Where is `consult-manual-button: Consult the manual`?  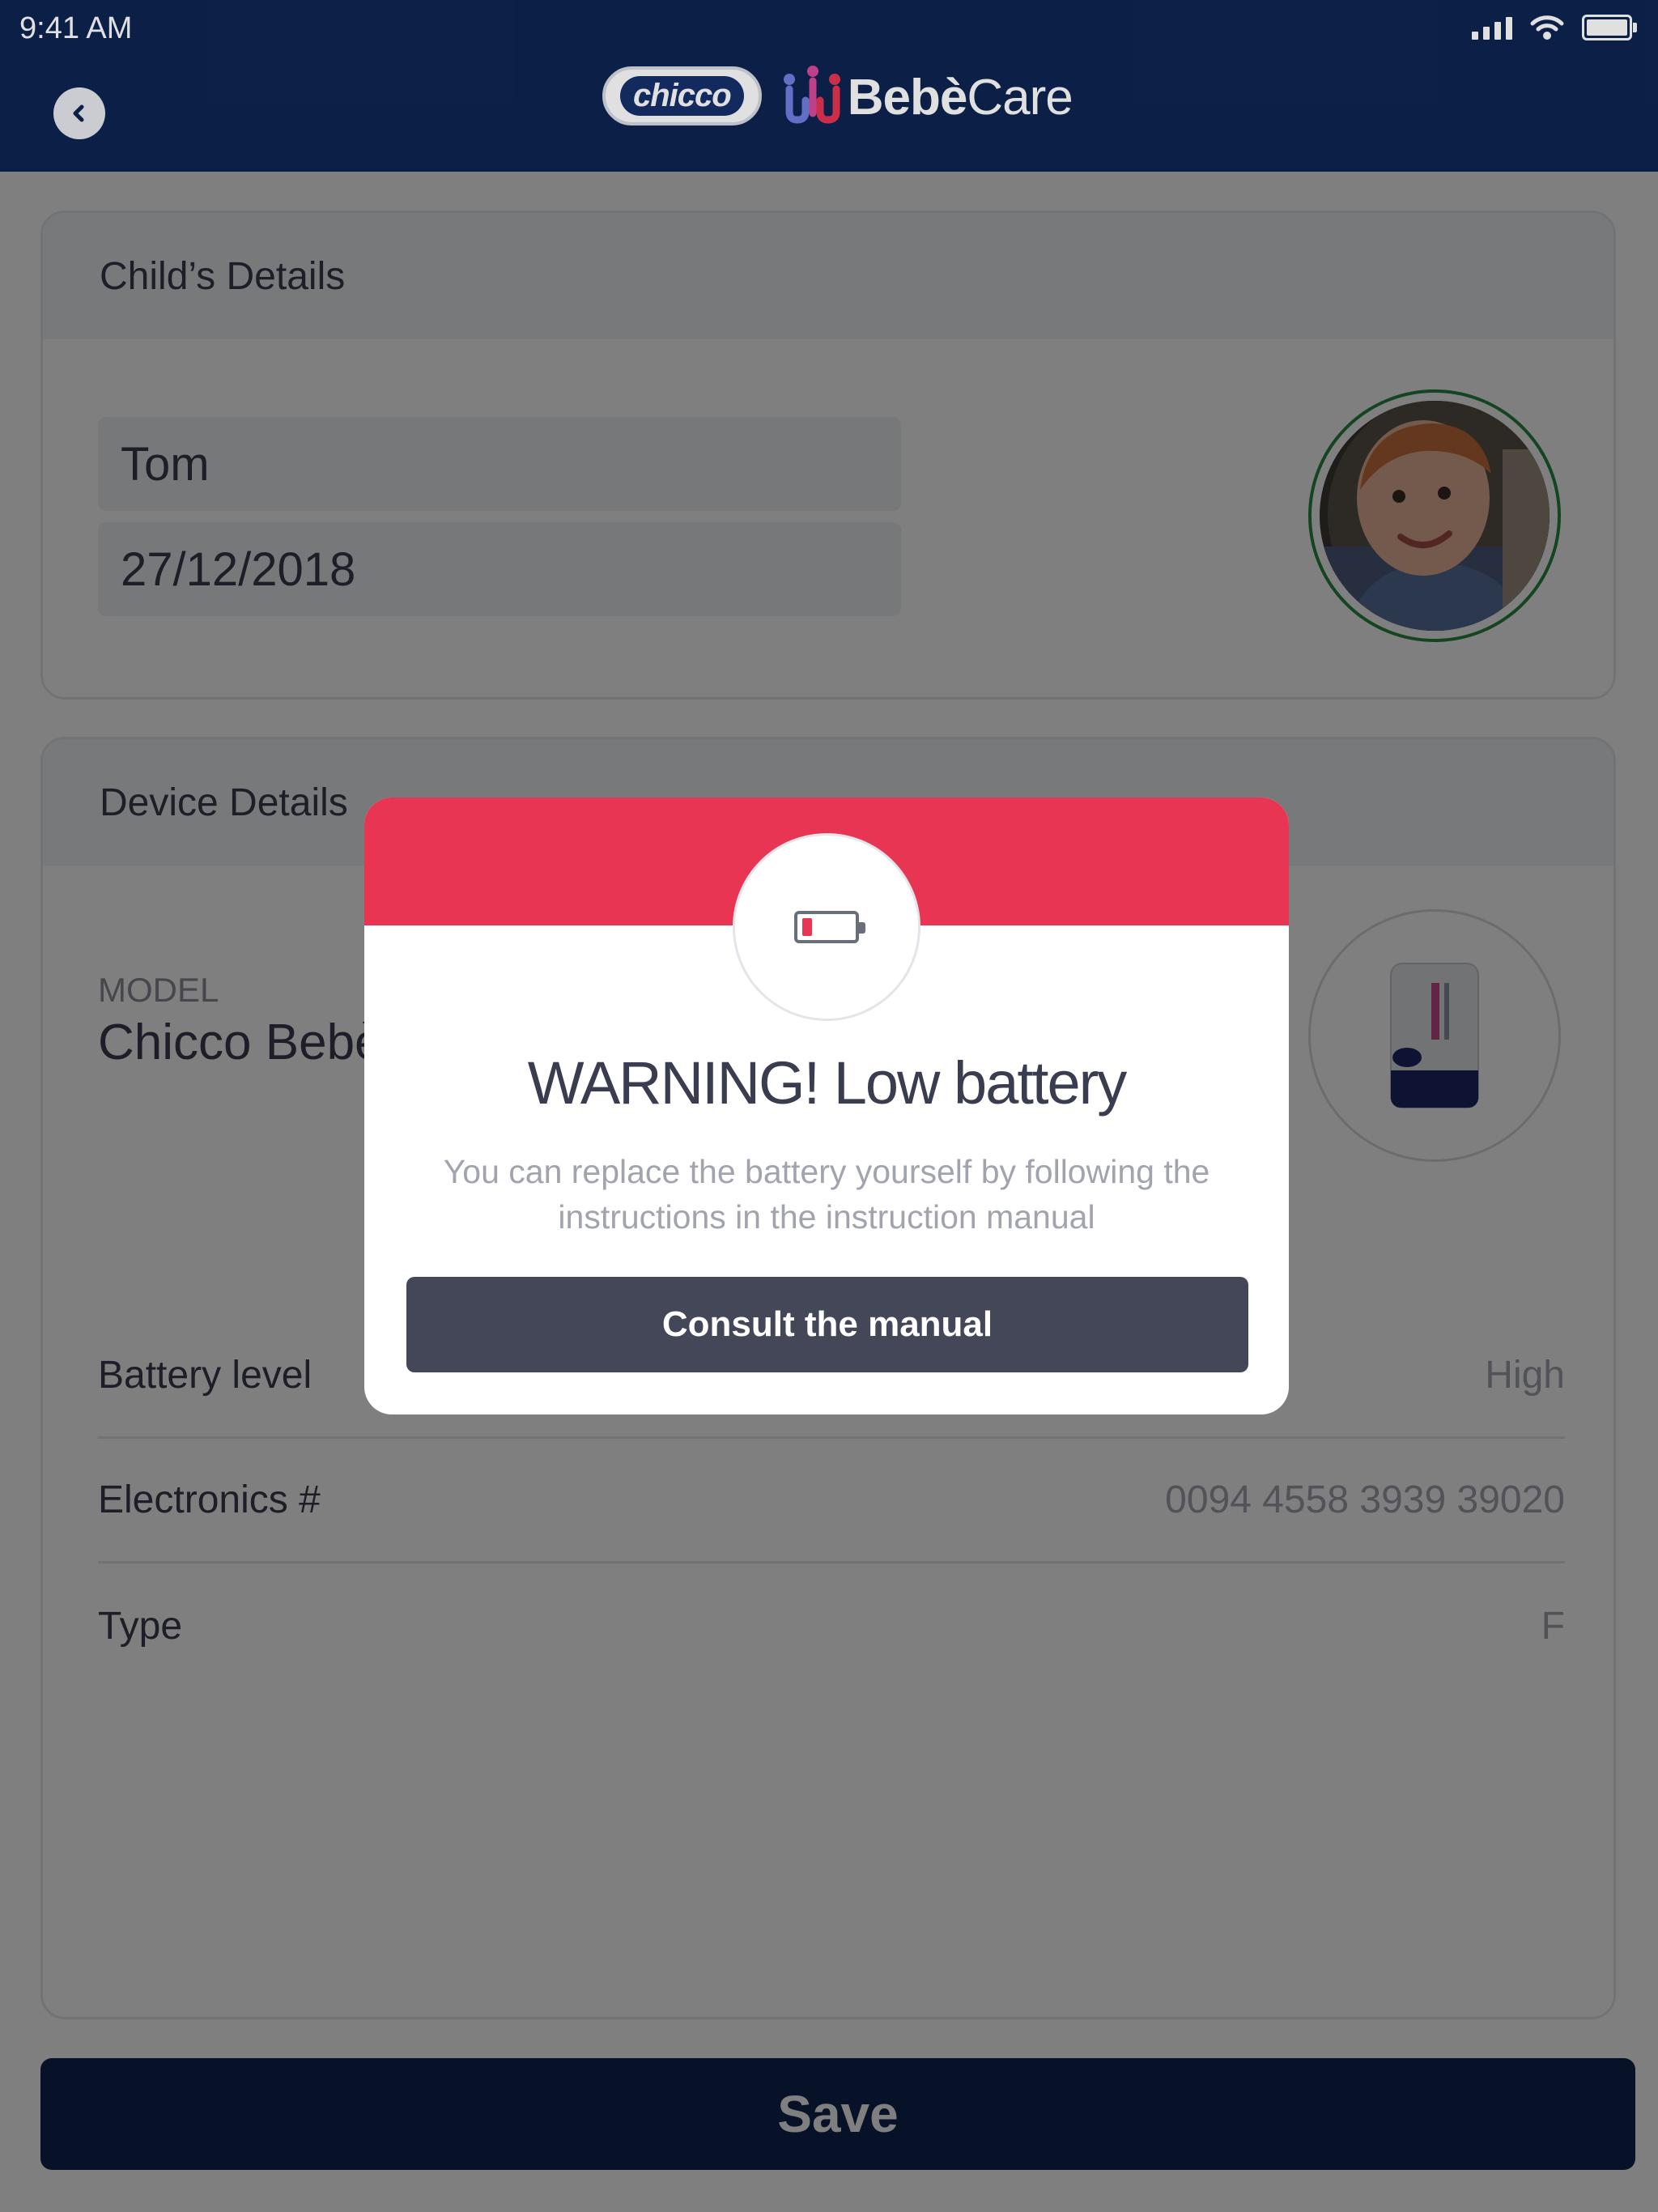
consult-manual-button: Consult the manual is located at coordinates (827, 1324).